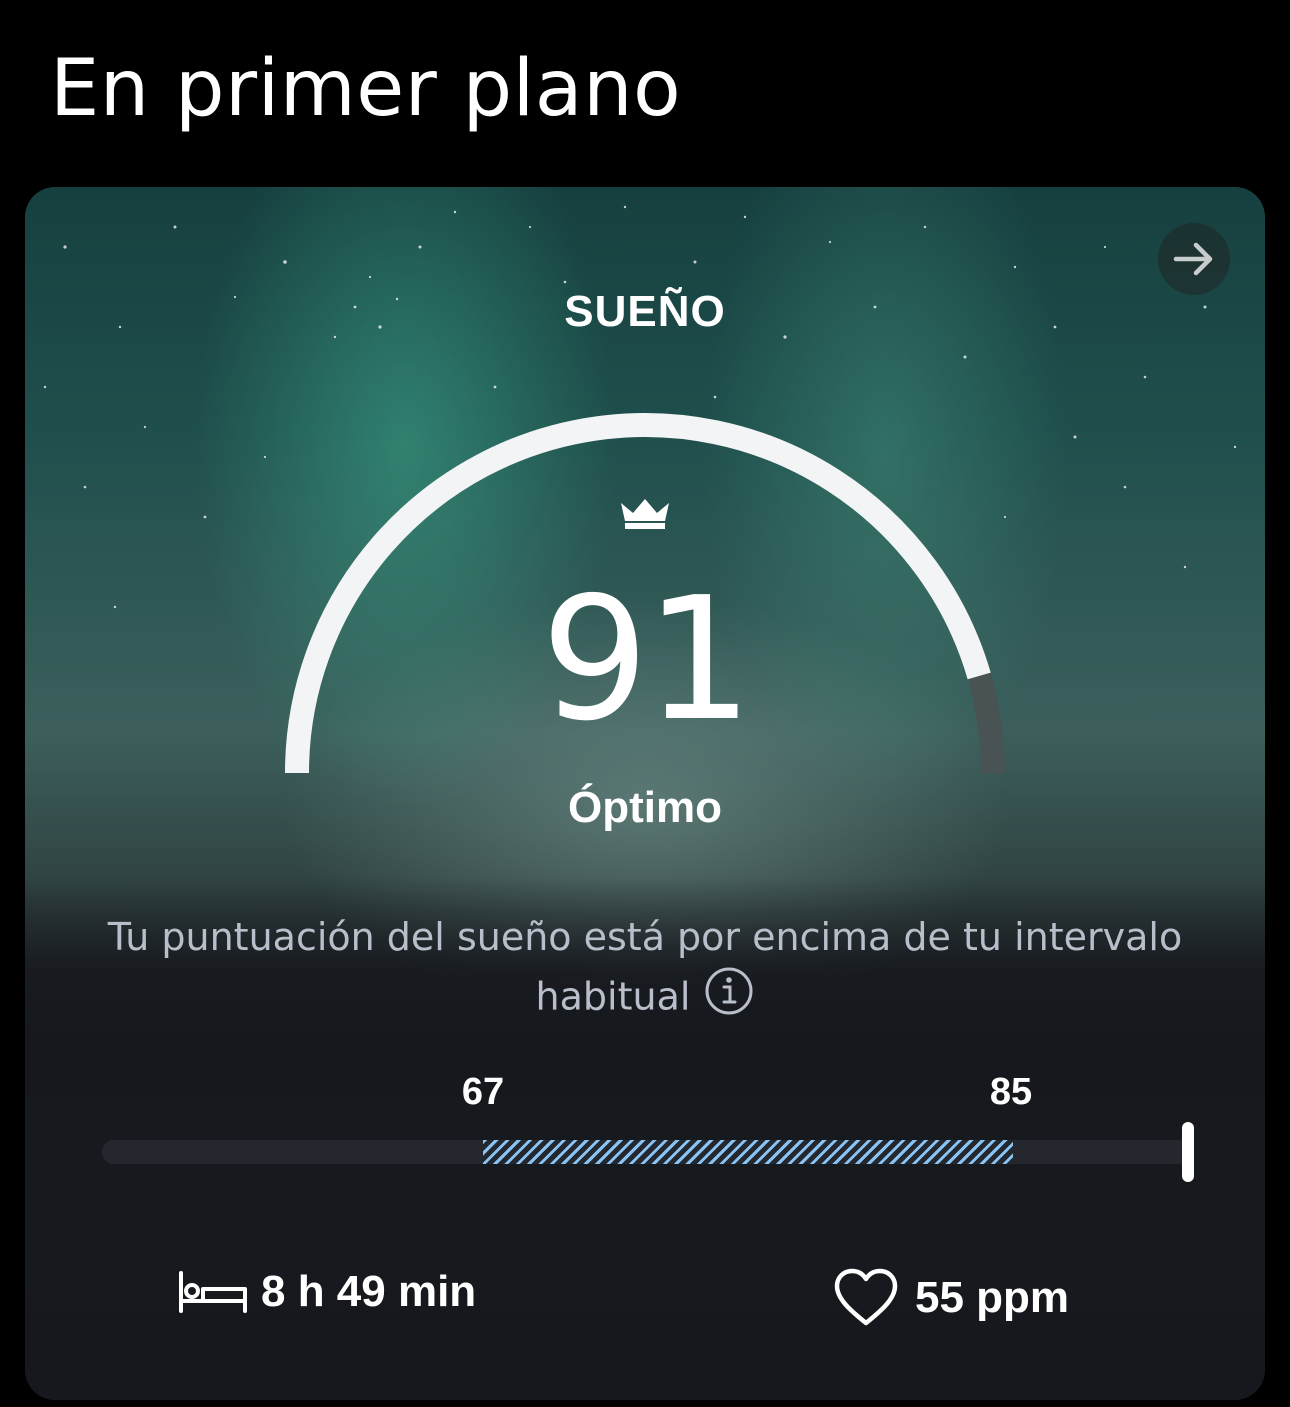 The image size is (1290, 1407). I want to click on info-icon, so click(729, 999).